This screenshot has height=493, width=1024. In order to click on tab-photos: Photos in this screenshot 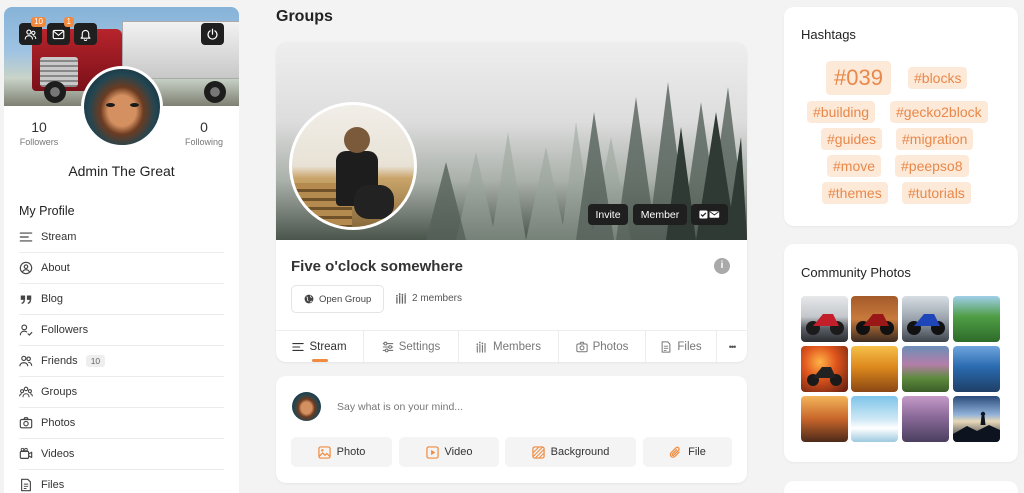, I will do `click(602, 346)`.